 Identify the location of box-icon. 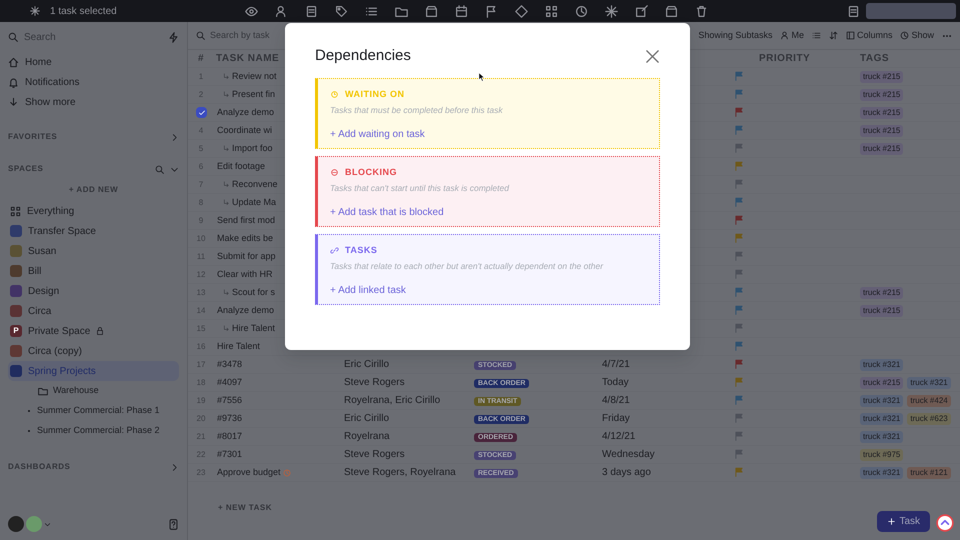
(431, 11).